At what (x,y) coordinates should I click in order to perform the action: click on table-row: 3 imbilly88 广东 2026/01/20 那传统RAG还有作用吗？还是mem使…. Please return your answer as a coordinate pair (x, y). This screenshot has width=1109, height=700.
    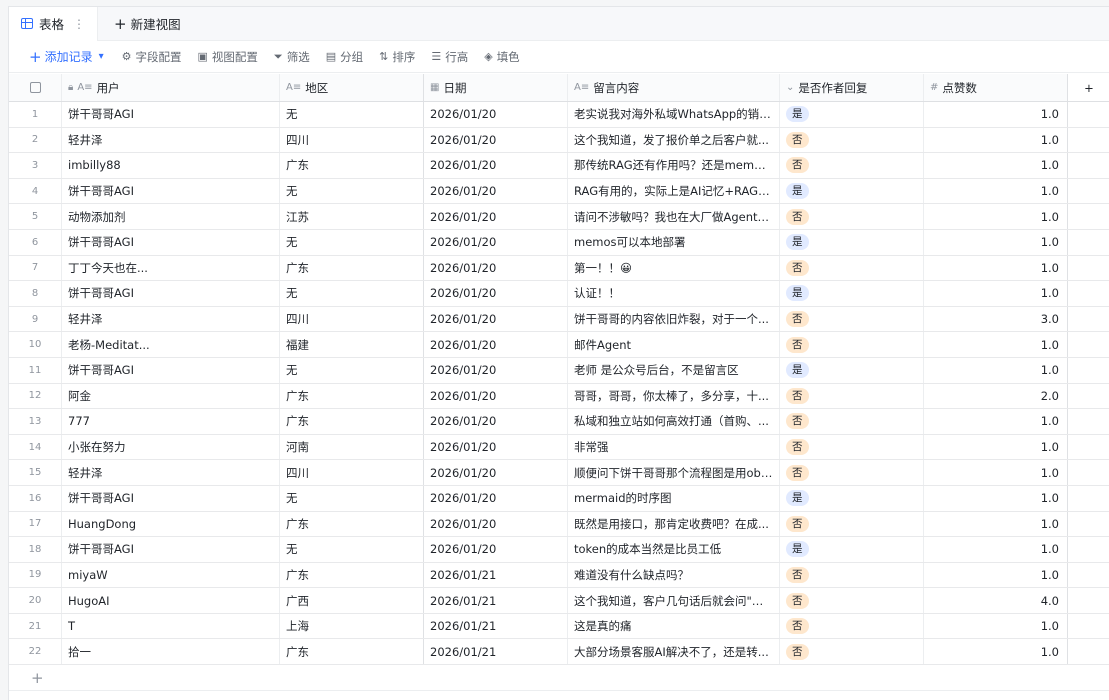
    Looking at the image, I should click on (559, 166).